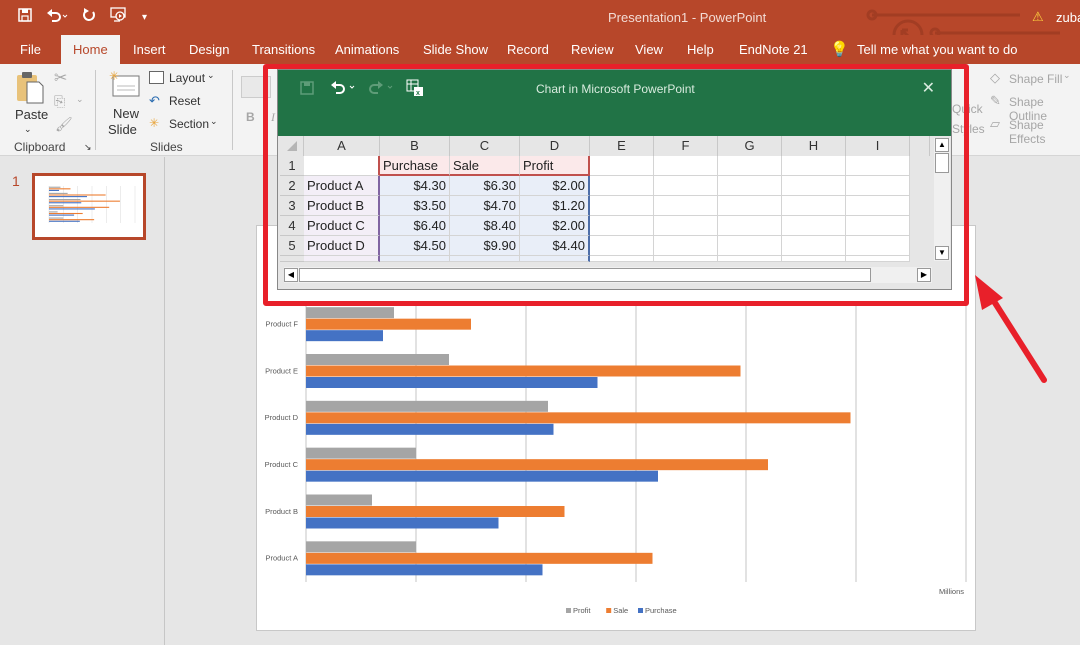 The height and width of the screenshot is (645, 1080). I want to click on window-title: Presentation1 - PowerPoint, so click(687, 17).